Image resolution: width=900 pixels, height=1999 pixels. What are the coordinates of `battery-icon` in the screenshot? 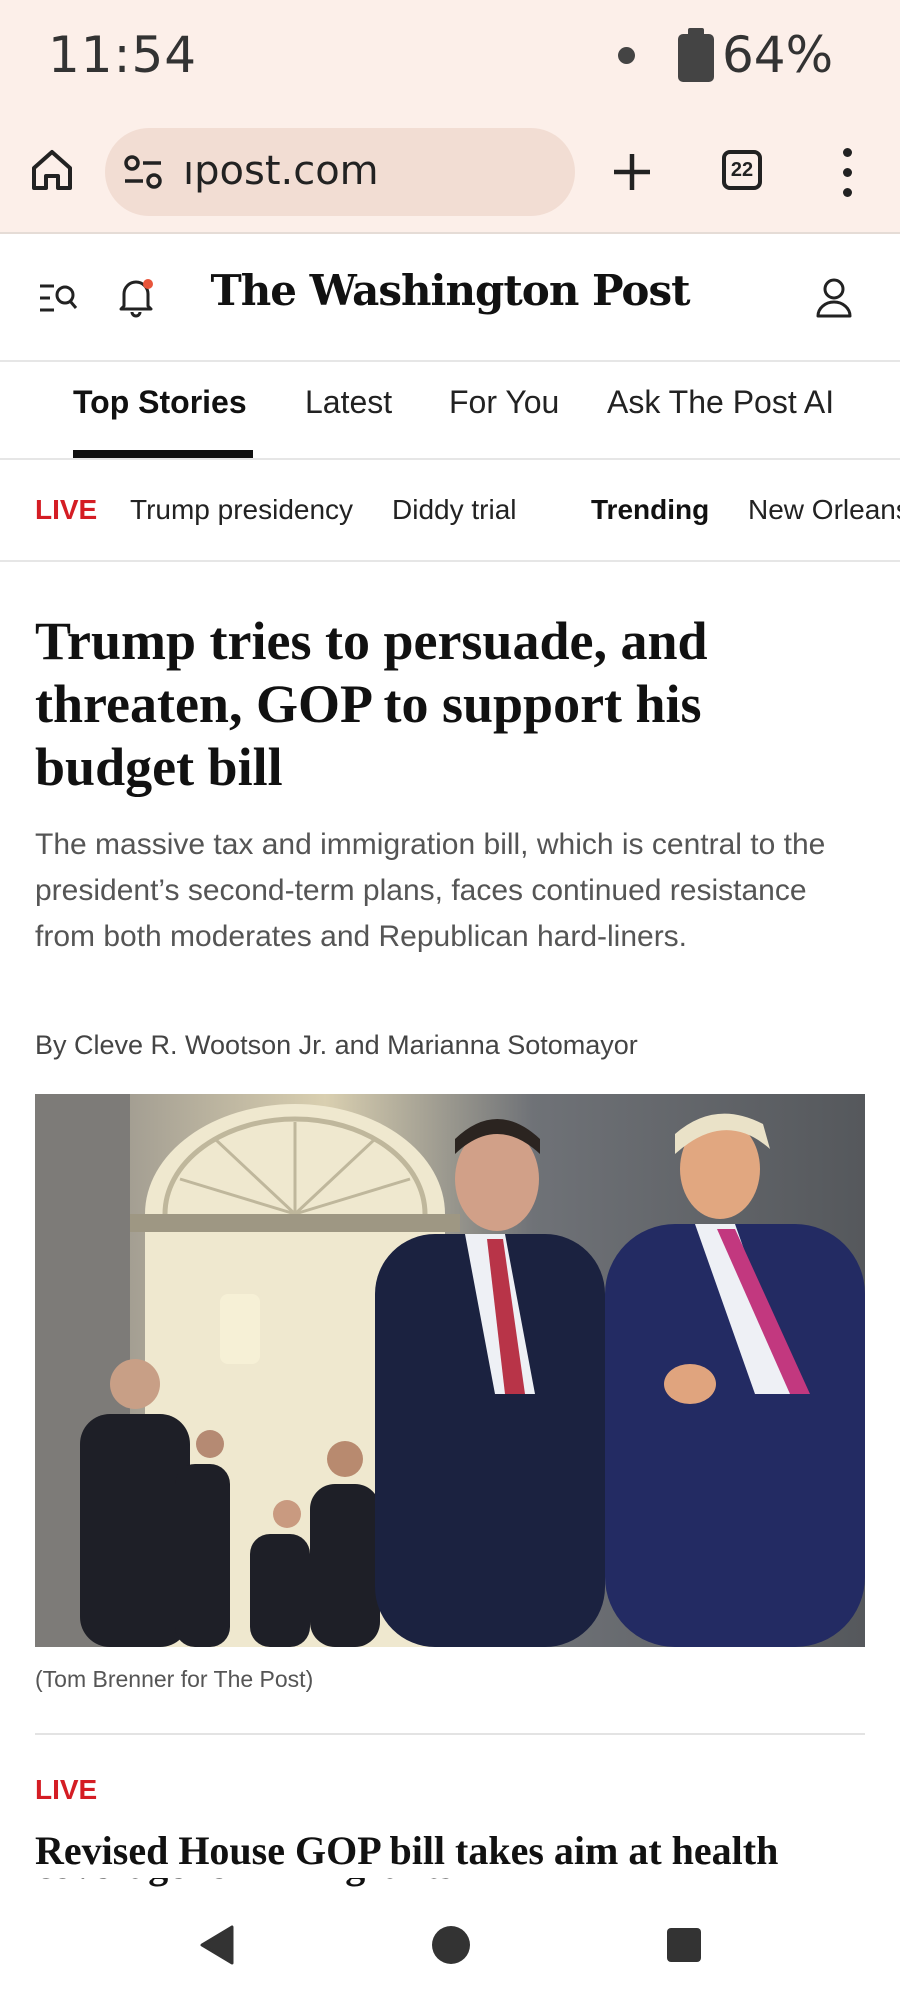 It's located at (696, 55).